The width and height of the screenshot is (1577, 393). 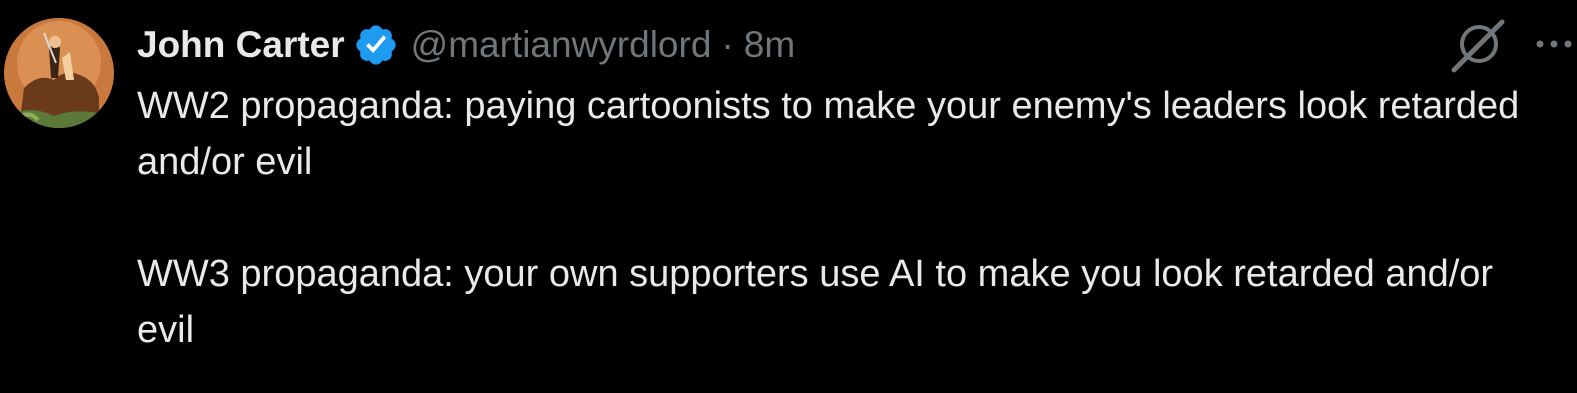 I want to click on avatar-image, so click(x=59, y=73).